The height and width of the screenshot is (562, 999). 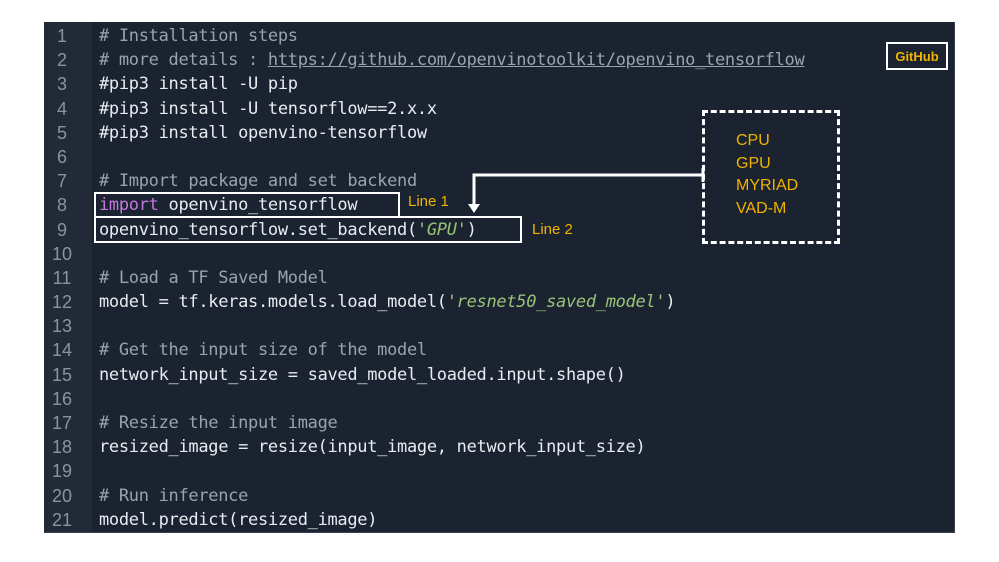 What do you see at coordinates (474, 208) in the screenshot?
I see `arrow-head-icon` at bounding box center [474, 208].